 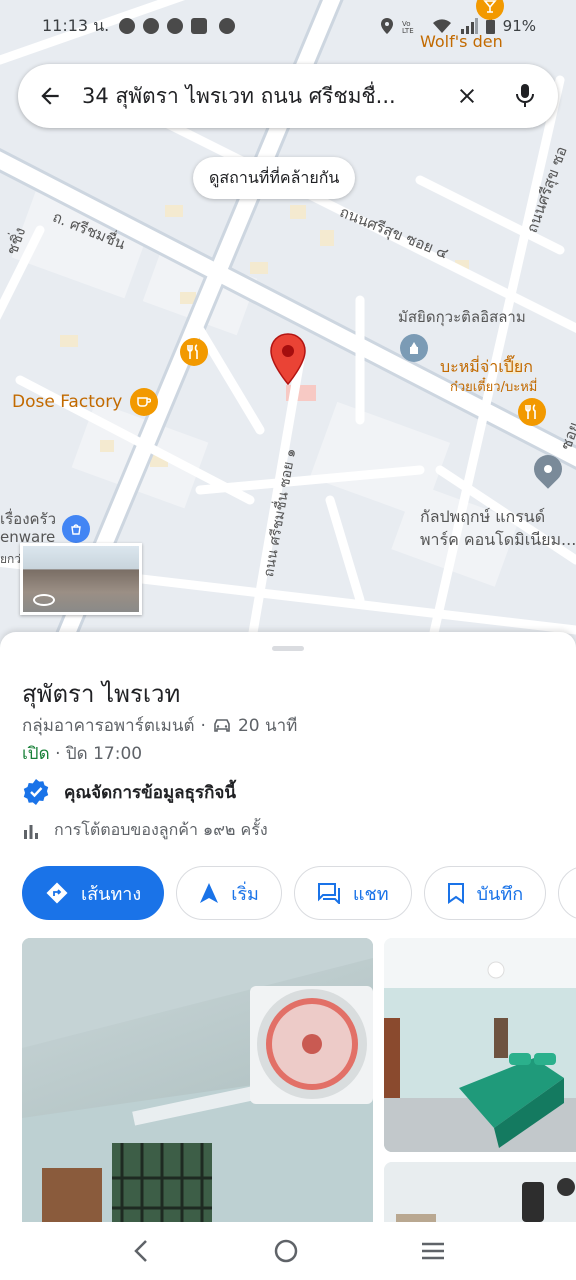 What do you see at coordinates (50, 96) in the screenshot?
I see `back-arrow-icon` at bounding box center [50, 96].